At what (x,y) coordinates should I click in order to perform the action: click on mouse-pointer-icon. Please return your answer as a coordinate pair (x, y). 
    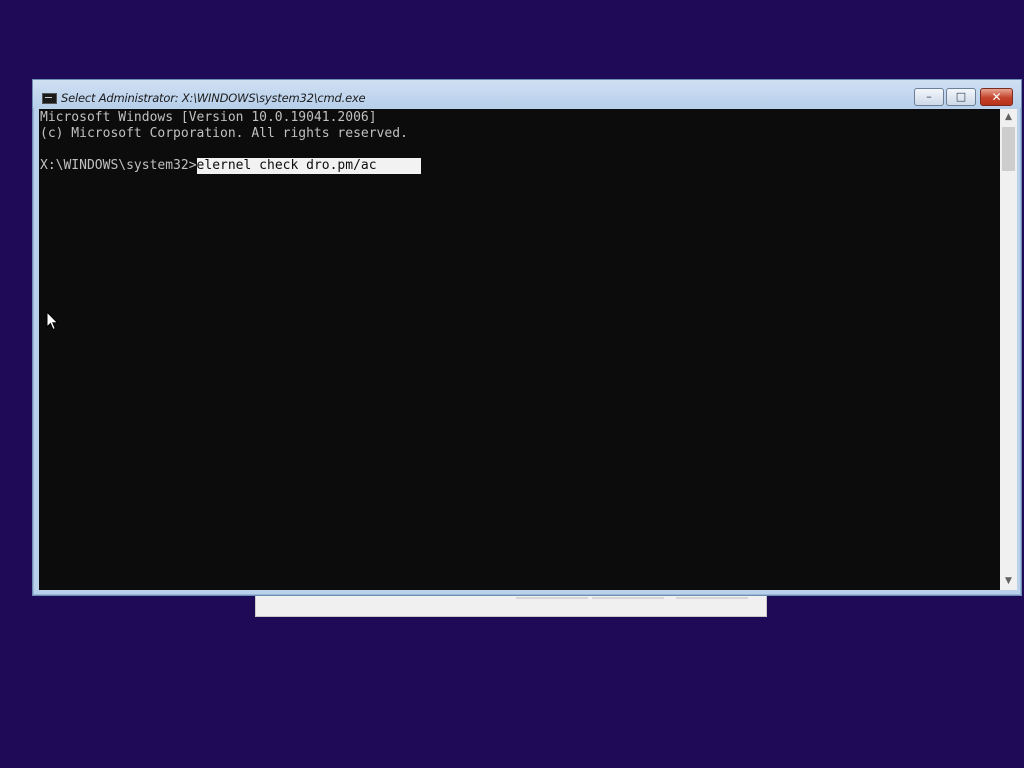
    Looking at the image, I should click on (52, 322).